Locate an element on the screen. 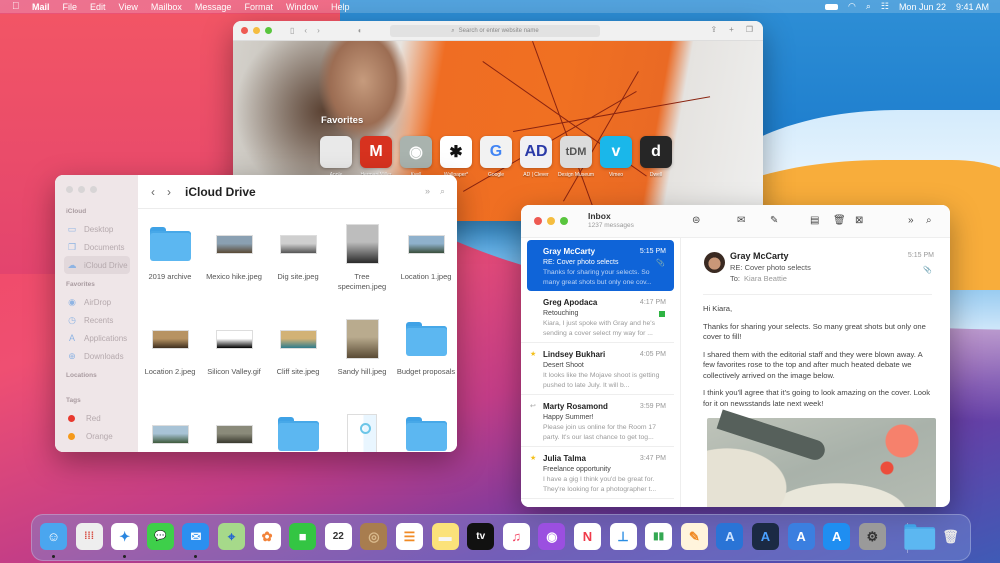 The image size is (1000, 563). attached-cover-image is located at coordinates (821, 458).